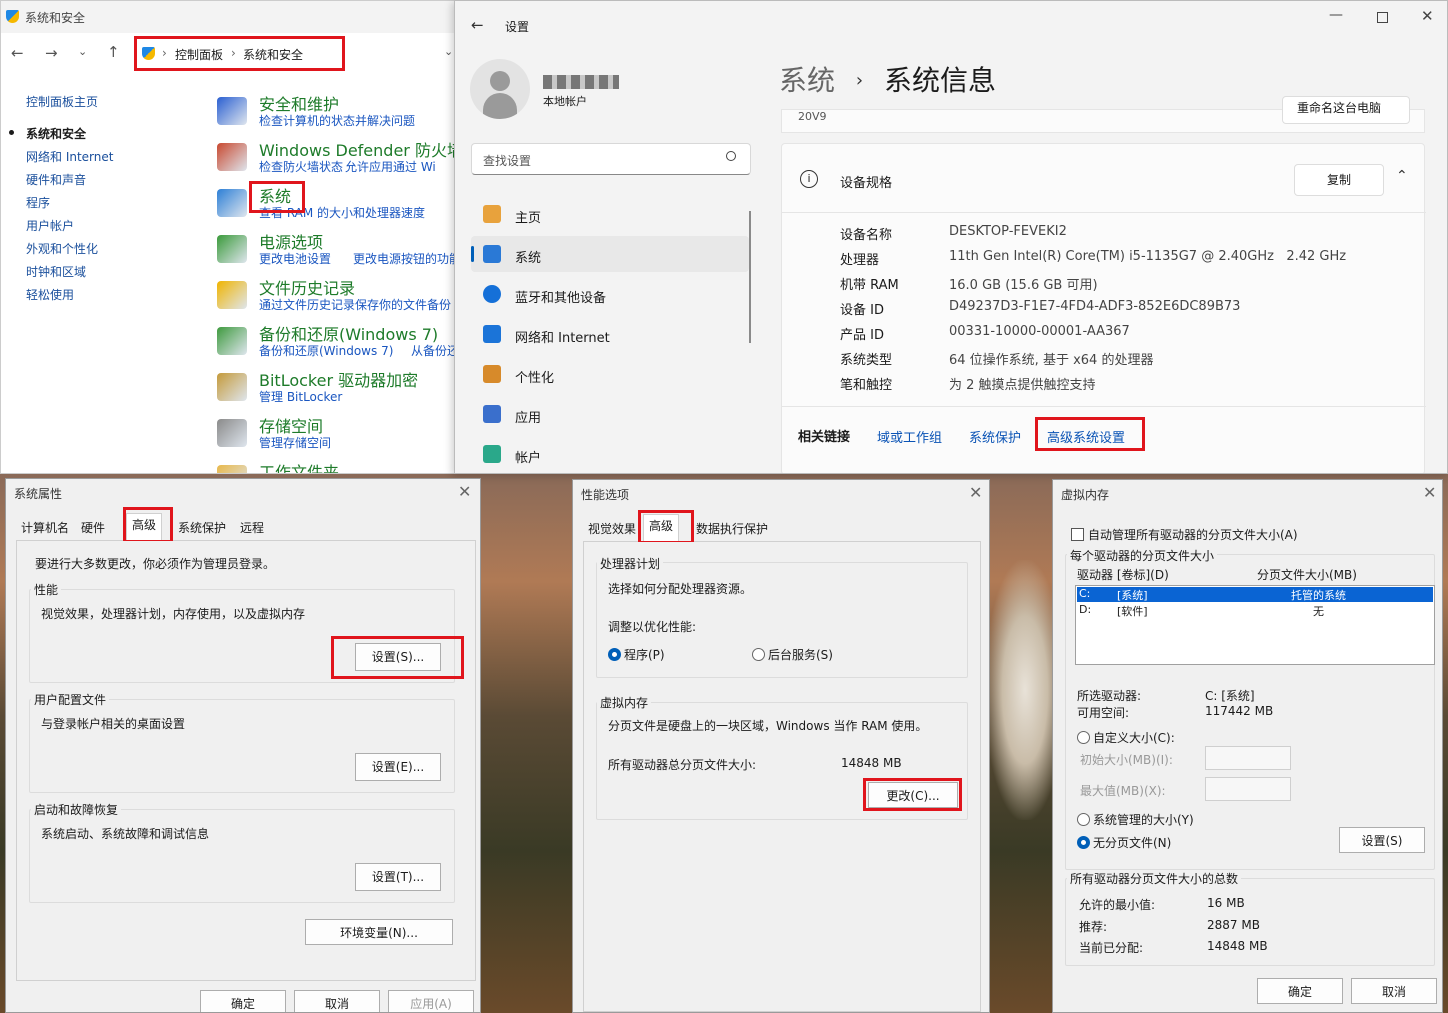 The width and height of the screenshot is (1448, 1013). Describe the element at coordinates (610, 414) in the screenshot. I see `settings-nav-item: 应用` at that location.